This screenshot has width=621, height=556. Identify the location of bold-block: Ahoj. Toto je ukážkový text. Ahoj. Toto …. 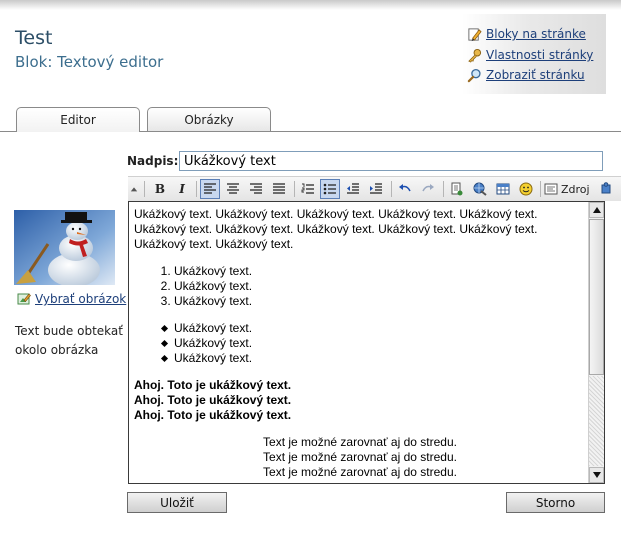
(360, 400).